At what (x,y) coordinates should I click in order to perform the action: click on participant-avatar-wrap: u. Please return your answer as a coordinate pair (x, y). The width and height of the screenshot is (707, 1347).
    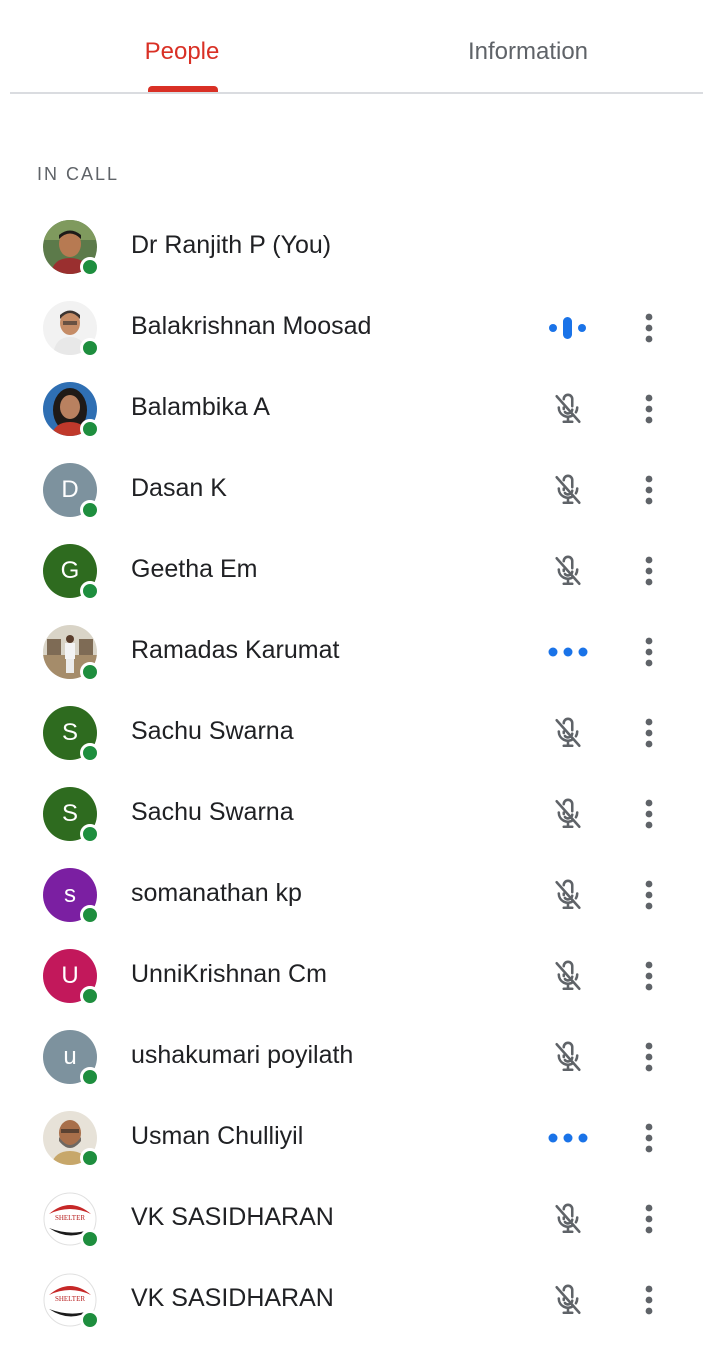
    Looking at the image, I should click on (71, 1058).